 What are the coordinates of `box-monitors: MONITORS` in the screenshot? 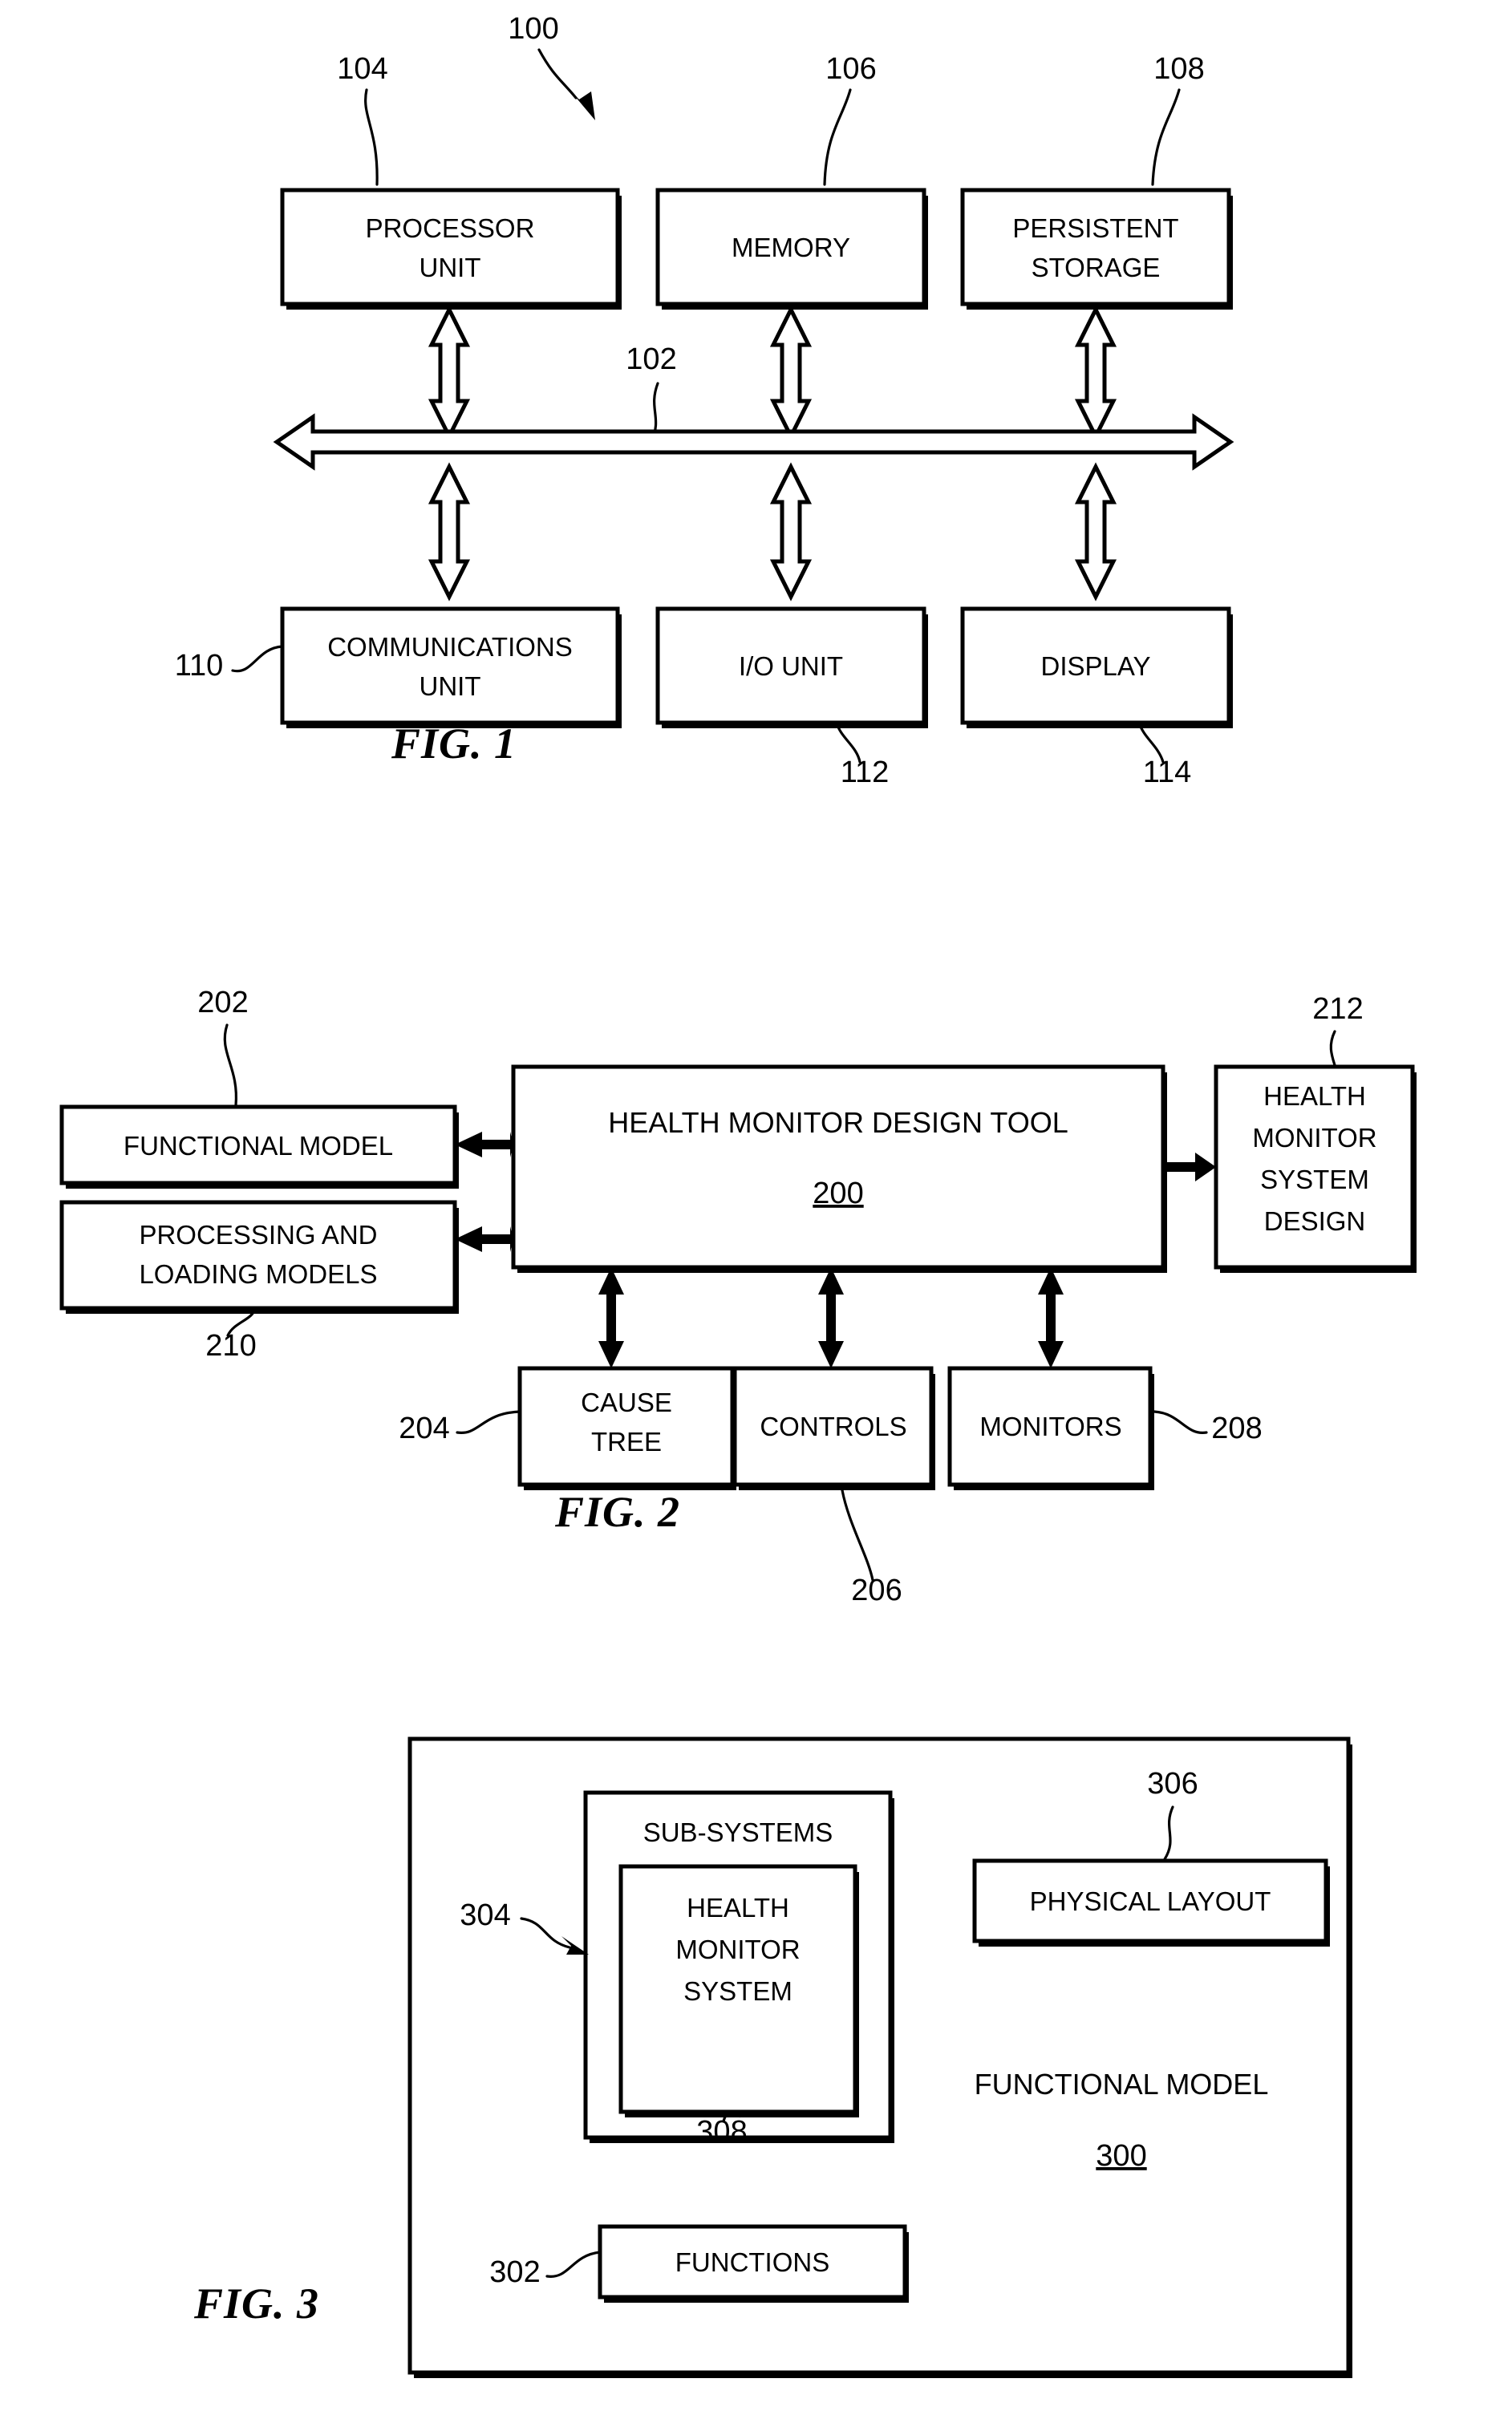 It's located at (1050, 1428).